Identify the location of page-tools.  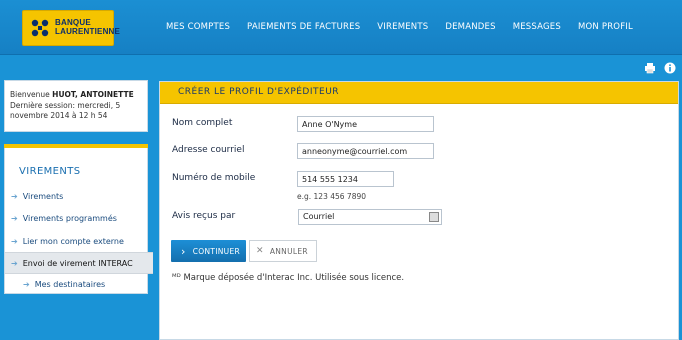
(660, 68).